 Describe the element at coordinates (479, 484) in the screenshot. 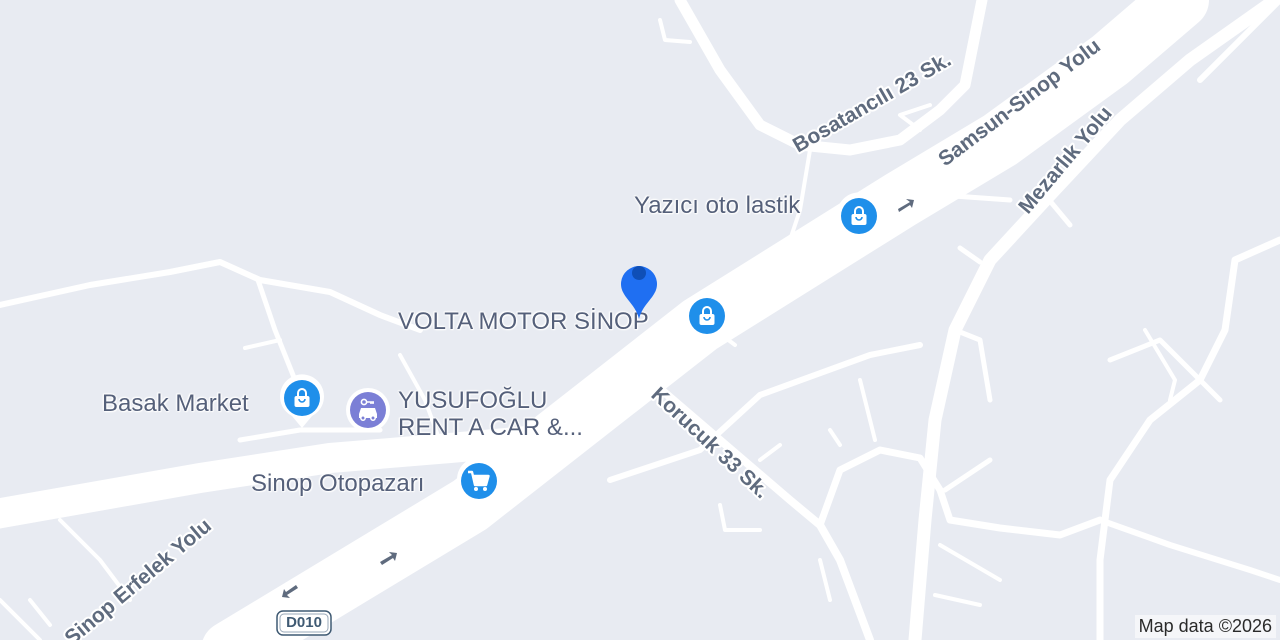

I see `shopping-cart-icon` at that location.